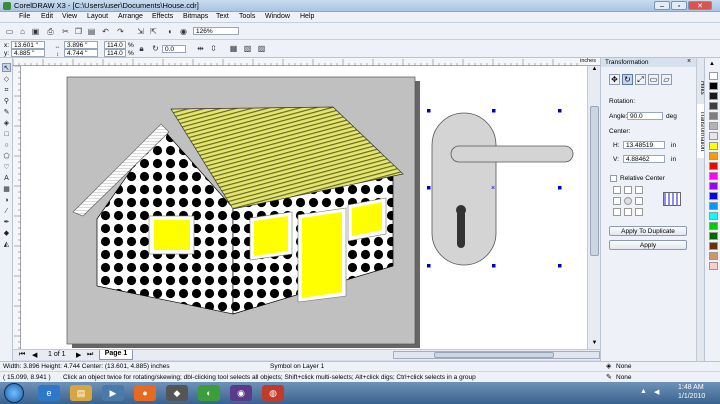  What do you see at coordinates (630, 201) in the screenshot?
I see `anchor-grid` at bounding box center [630, 201].